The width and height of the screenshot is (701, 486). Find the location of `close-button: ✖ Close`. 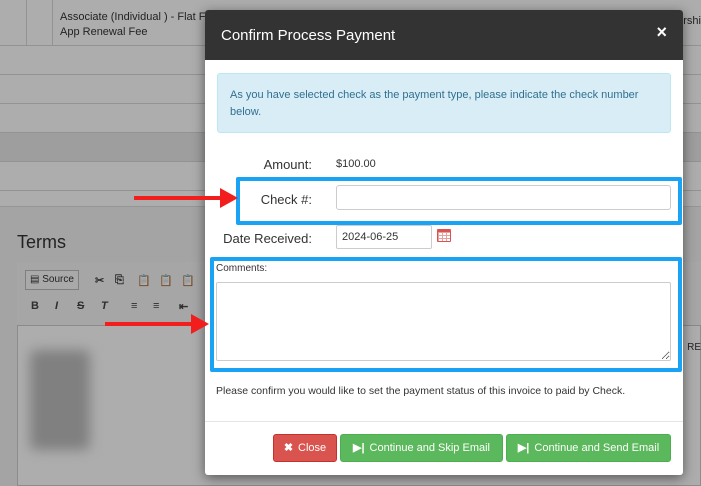

close-button: ✖ Close is located at coordinates (305, 448).